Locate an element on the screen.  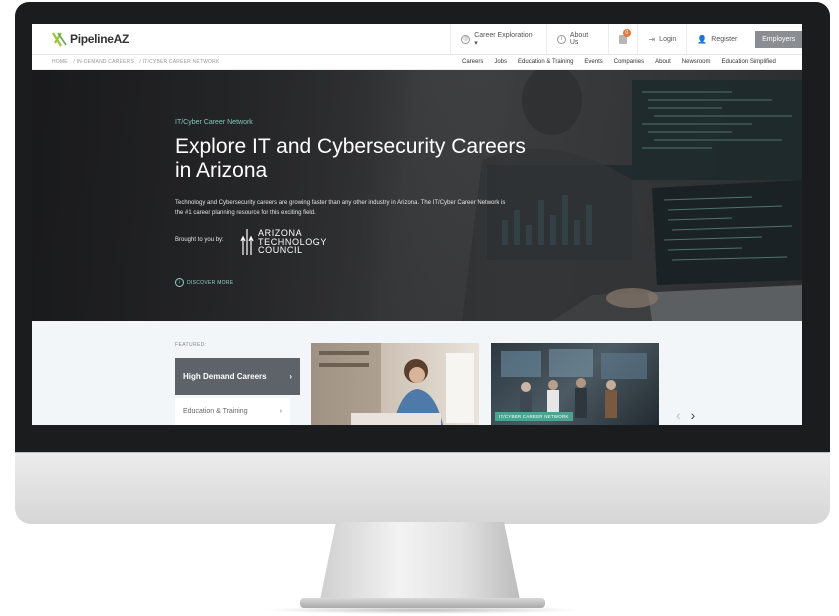
subnav-education-simplified: Education Simplified is located at coordinates (748, 62).